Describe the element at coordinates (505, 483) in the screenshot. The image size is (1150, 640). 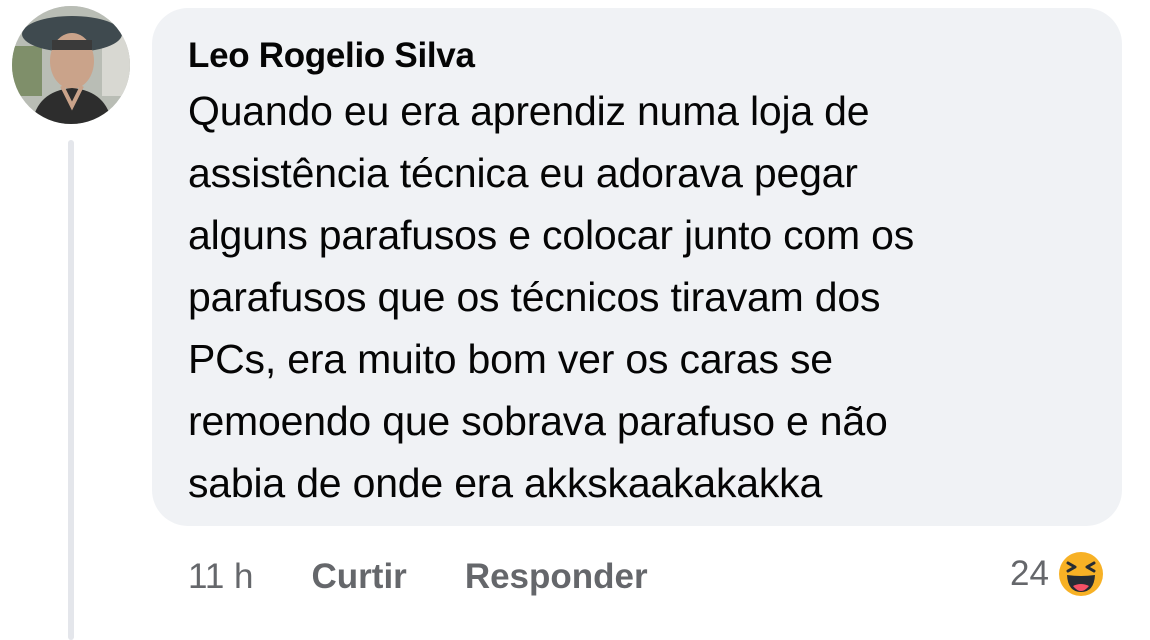
I see `comment-text-line: sabia de onde era akkskaakakakka` at that location.